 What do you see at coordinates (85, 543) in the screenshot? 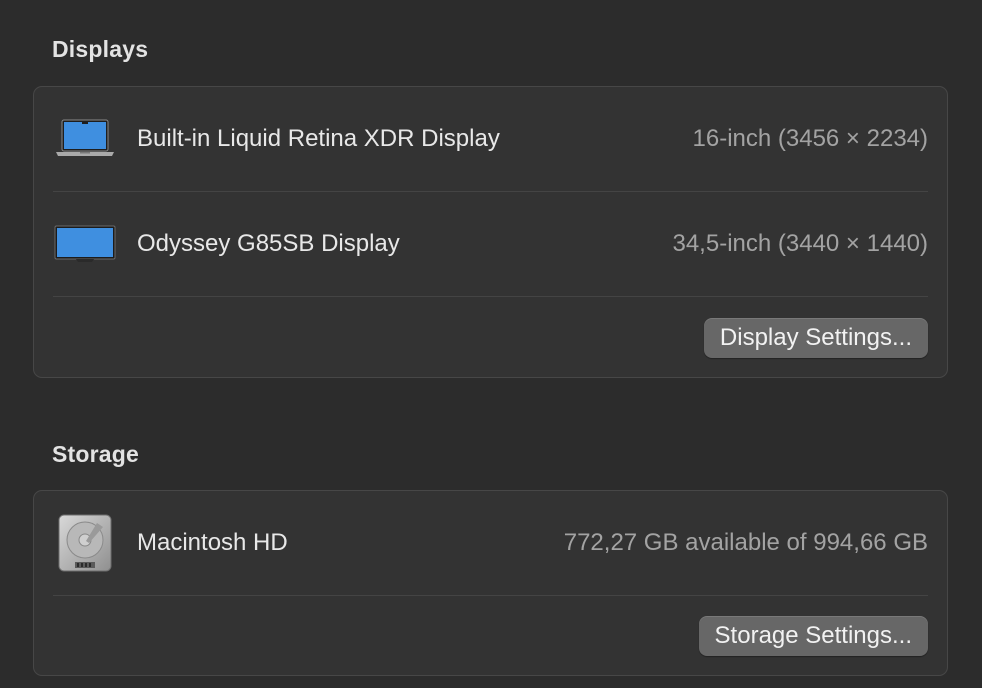
I see `hard-drive-icon` at bounding box center [85, 543].